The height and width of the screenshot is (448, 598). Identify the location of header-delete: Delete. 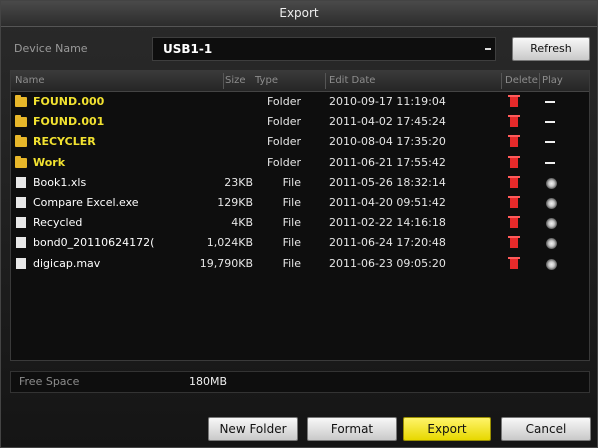
(521, 80).